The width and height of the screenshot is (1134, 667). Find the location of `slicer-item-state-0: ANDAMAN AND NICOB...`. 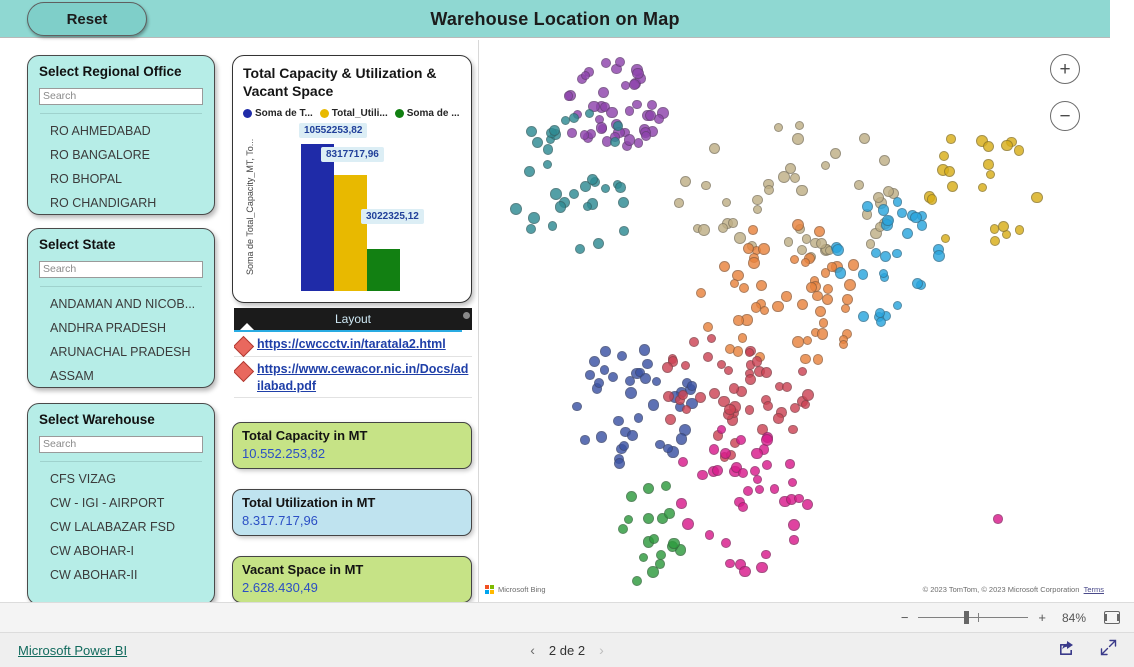

slicer-item-state-0: ANDAMAN AND NICOB... is located at coordinates (121, 304).